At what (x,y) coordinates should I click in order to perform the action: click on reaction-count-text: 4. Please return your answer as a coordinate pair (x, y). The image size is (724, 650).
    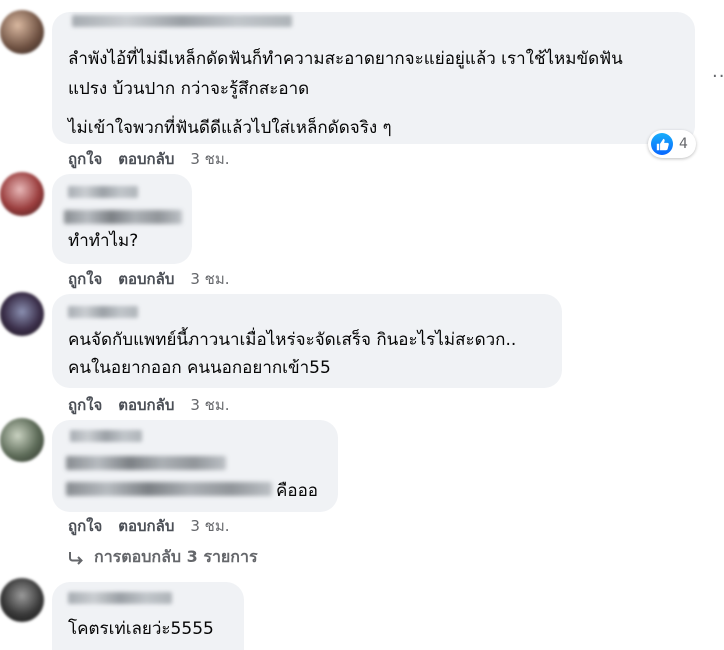
    Looking at the image, I should click on (683, 144).